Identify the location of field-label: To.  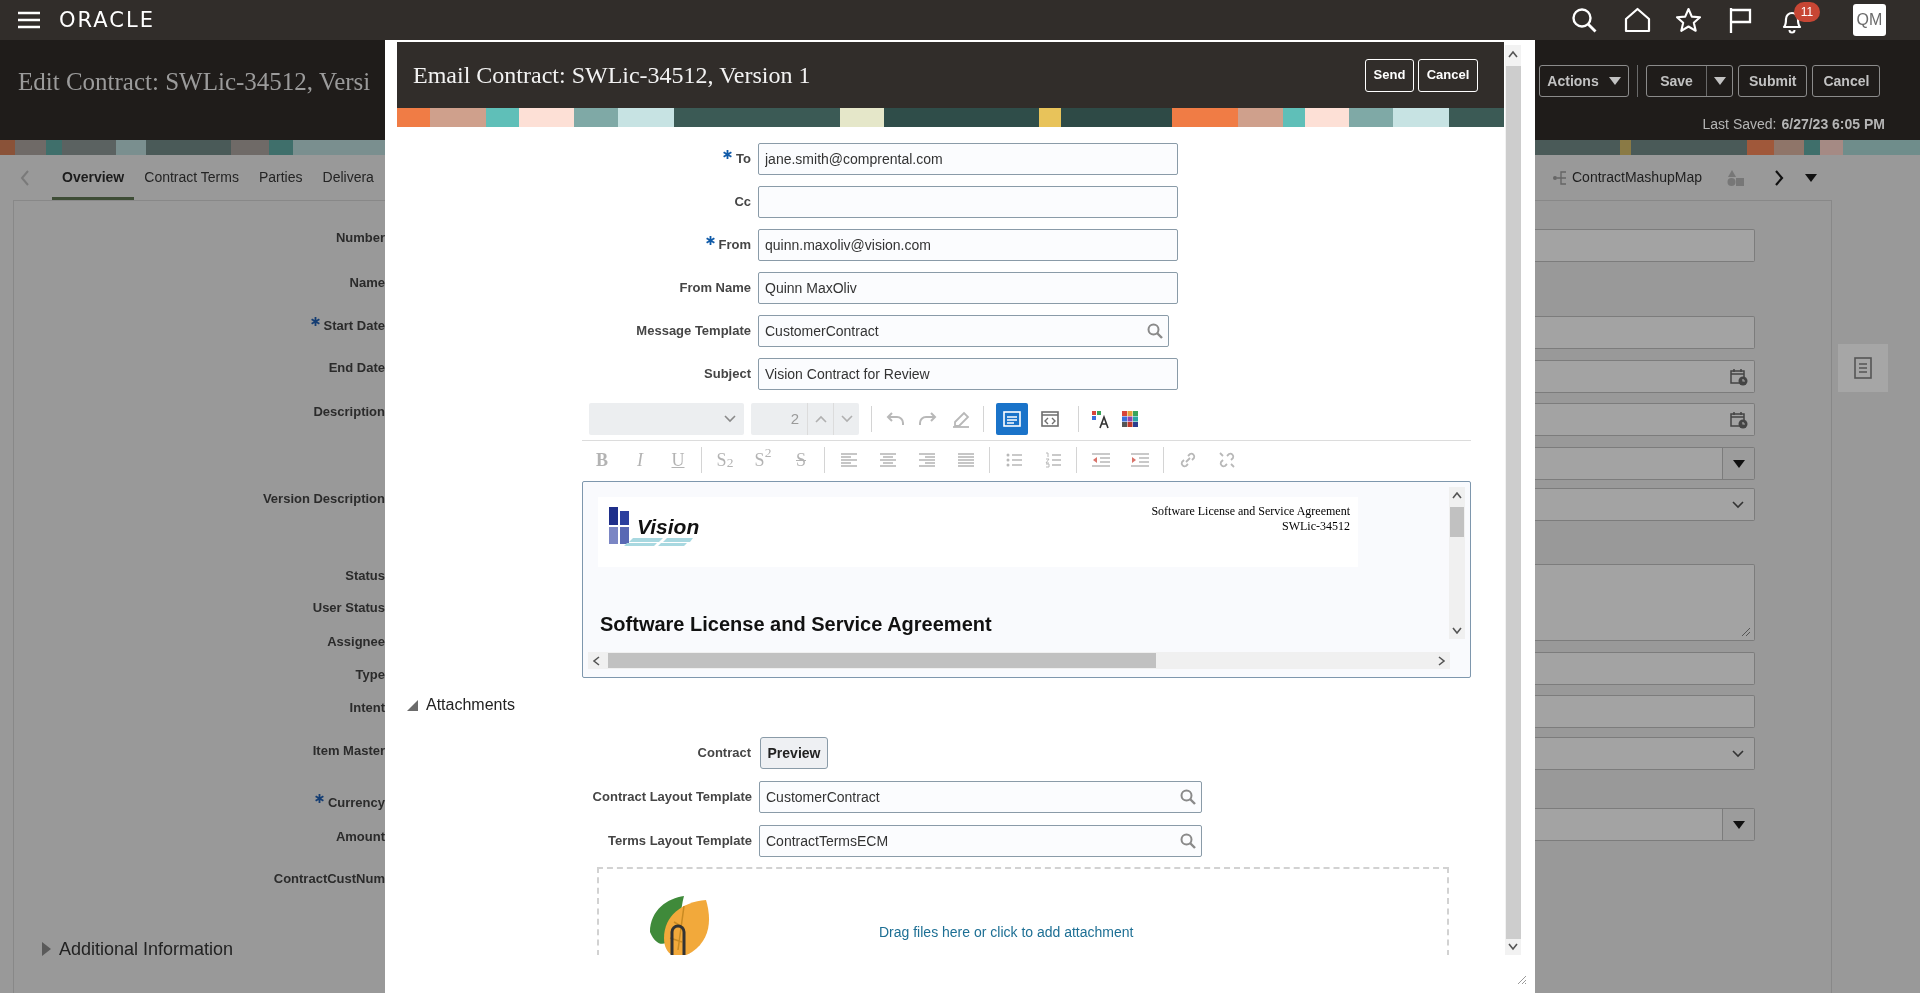
(743, 159).